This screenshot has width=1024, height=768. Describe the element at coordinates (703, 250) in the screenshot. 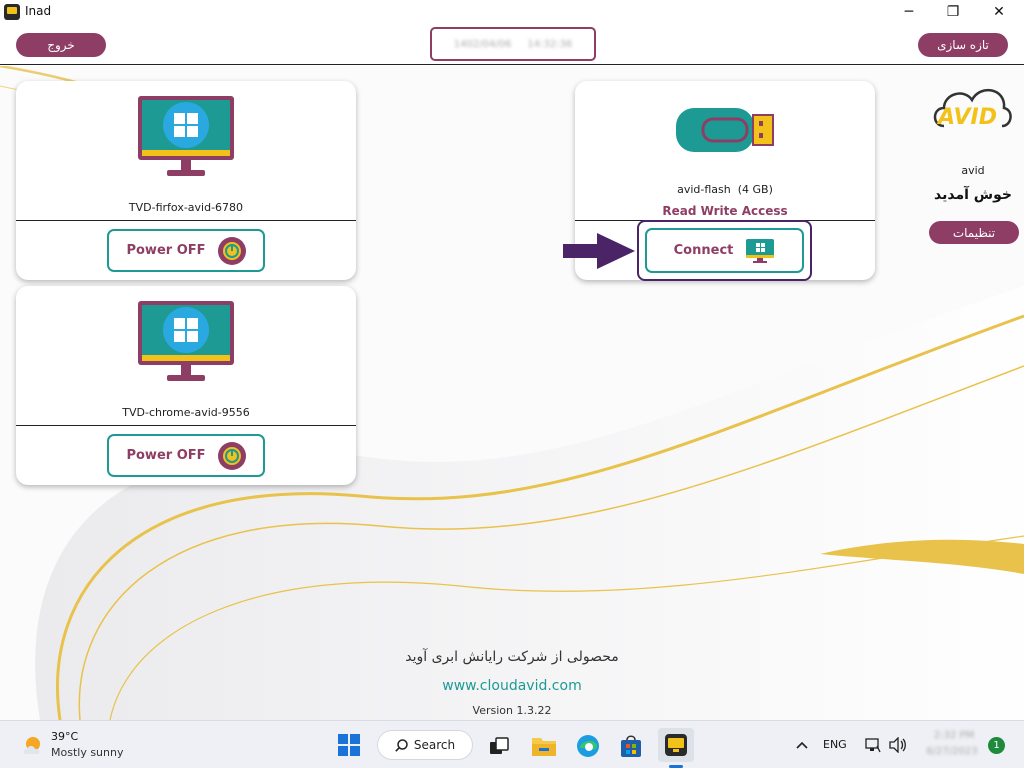

I see `connect-label: Connect` at that location.